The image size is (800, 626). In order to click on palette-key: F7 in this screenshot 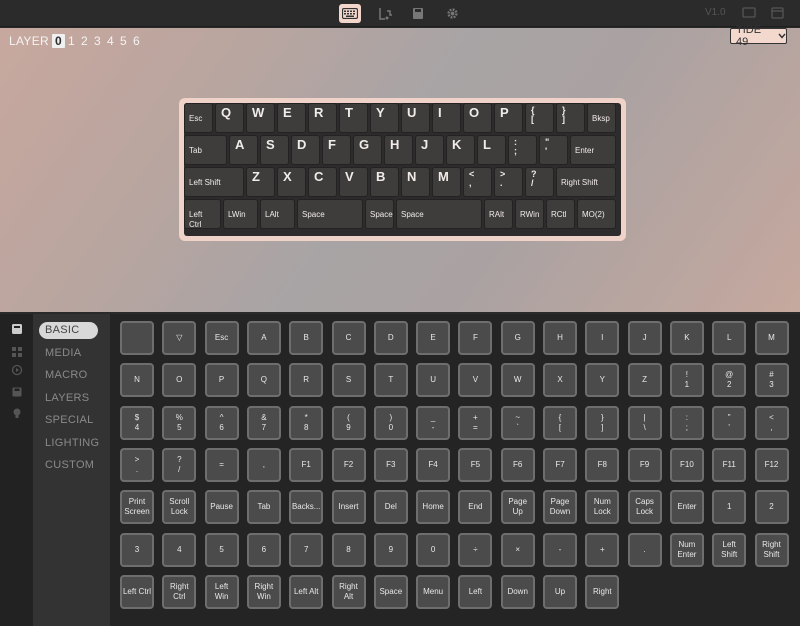, I will do `click(560, 464)`.